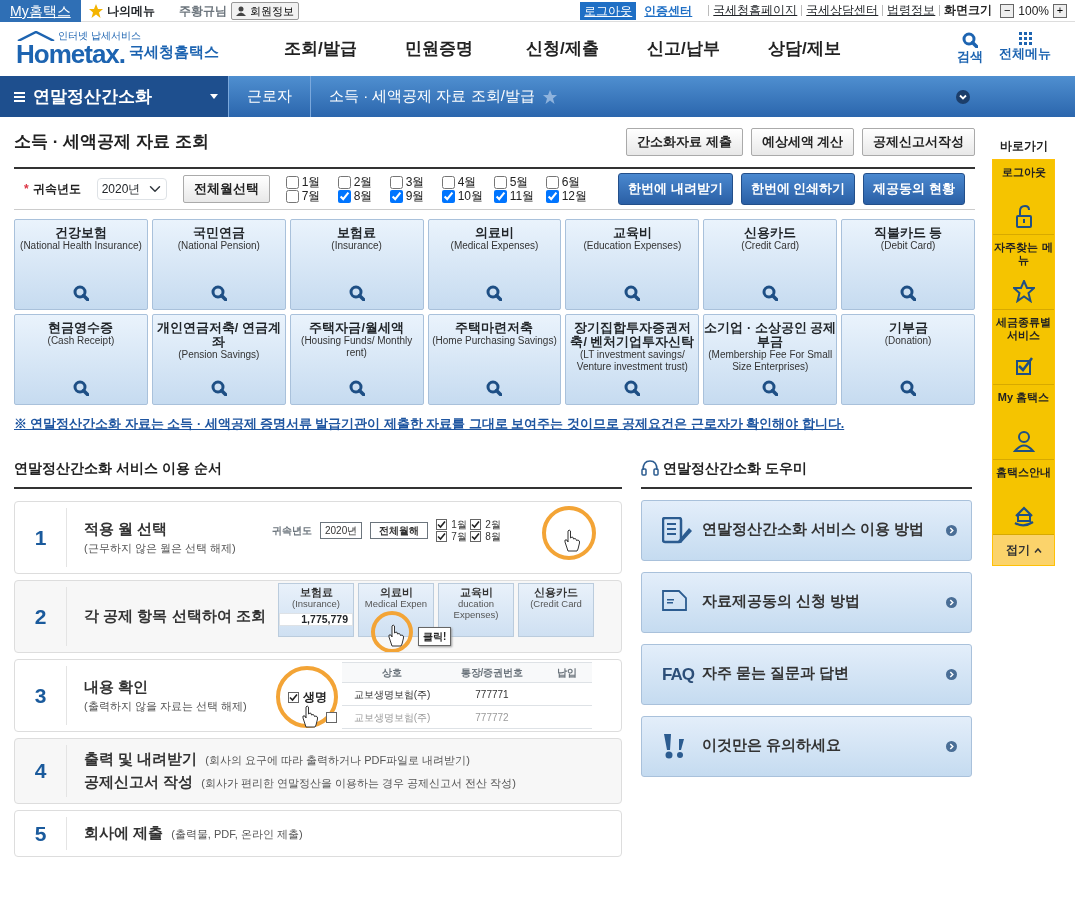 This screenshot has width=1075, height=918. Describe the element at coordinates (632, 264) in the screenshot. I see `category-tile: 교육비 (Education Expenses)` at that location.